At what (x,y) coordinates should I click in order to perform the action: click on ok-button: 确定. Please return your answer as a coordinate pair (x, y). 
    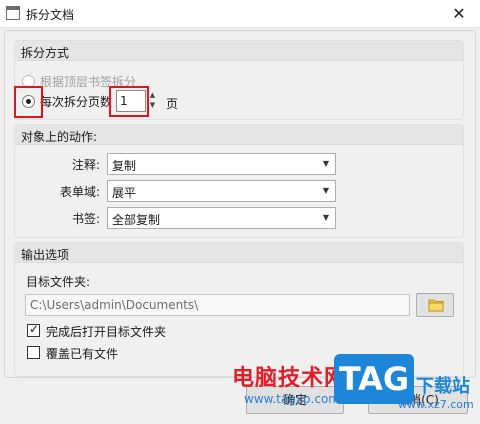
    Looking at the image, I should click on (295, 400).